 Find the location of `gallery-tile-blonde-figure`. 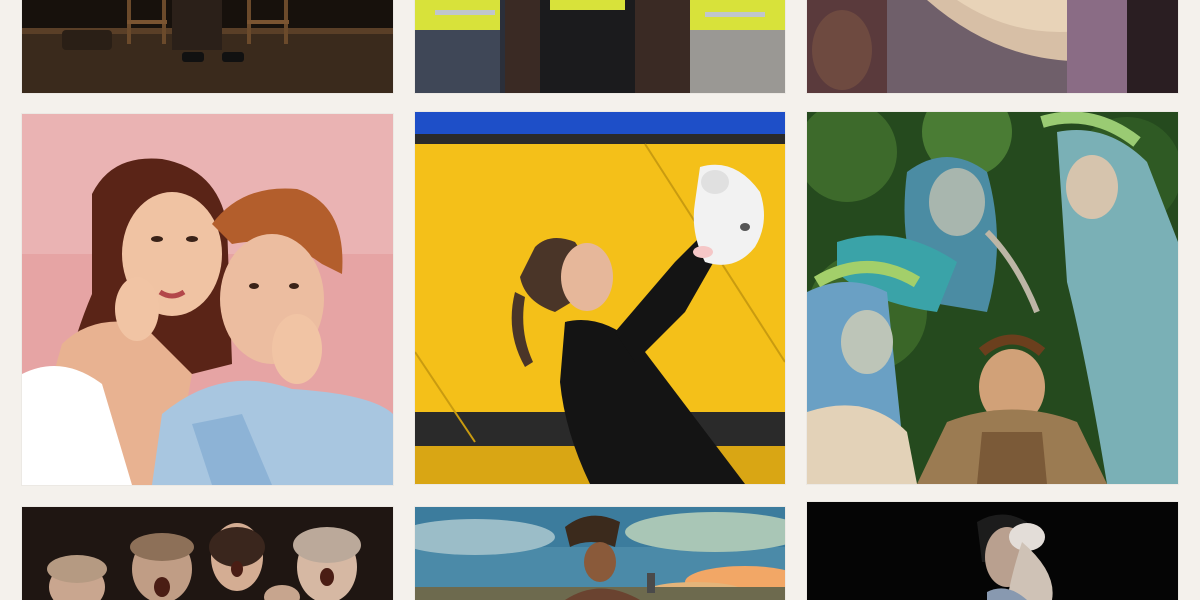

gallery-tile-blonde-figure is located at coordinates (992, 46).